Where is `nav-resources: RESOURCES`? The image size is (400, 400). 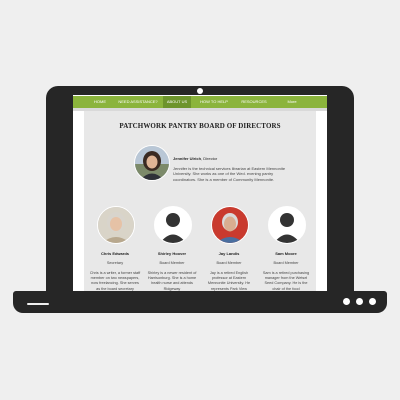
nav-resources: RESOURCES is located at coordinates (254, 102).